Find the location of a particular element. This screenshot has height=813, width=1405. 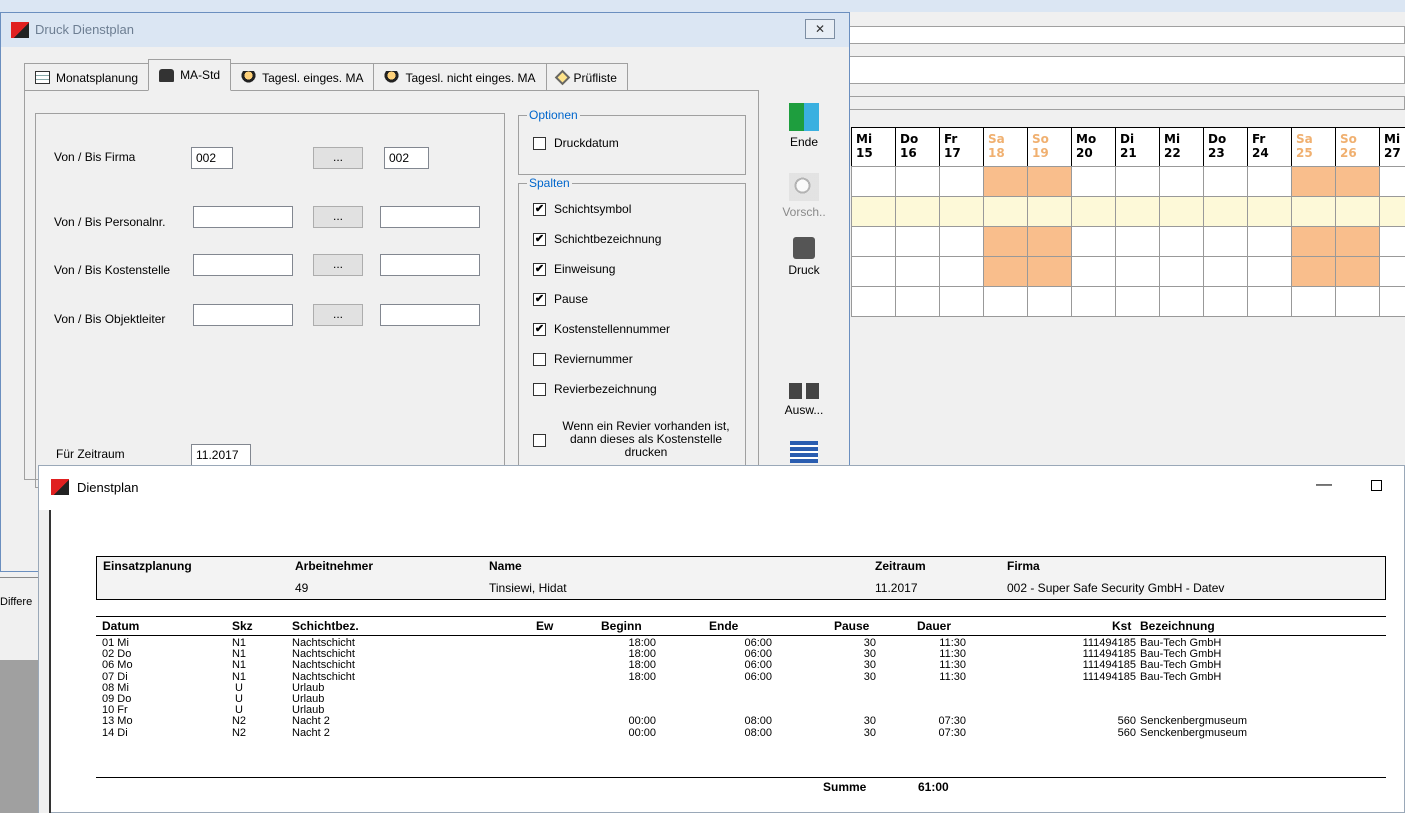

tab-tagesl-nicht-einges-ma: Tagesl. nicht einges. MA is located at coordinates (460, 77).